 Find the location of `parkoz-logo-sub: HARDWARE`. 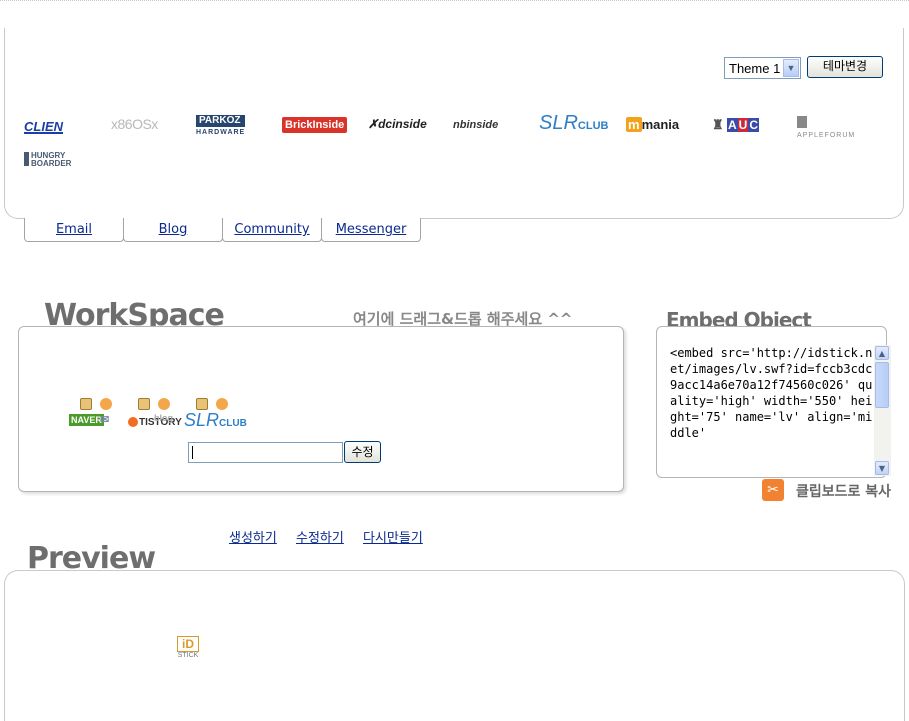

parkoz-logo-sub: HARDWARE is located at coordinates (221, 132).